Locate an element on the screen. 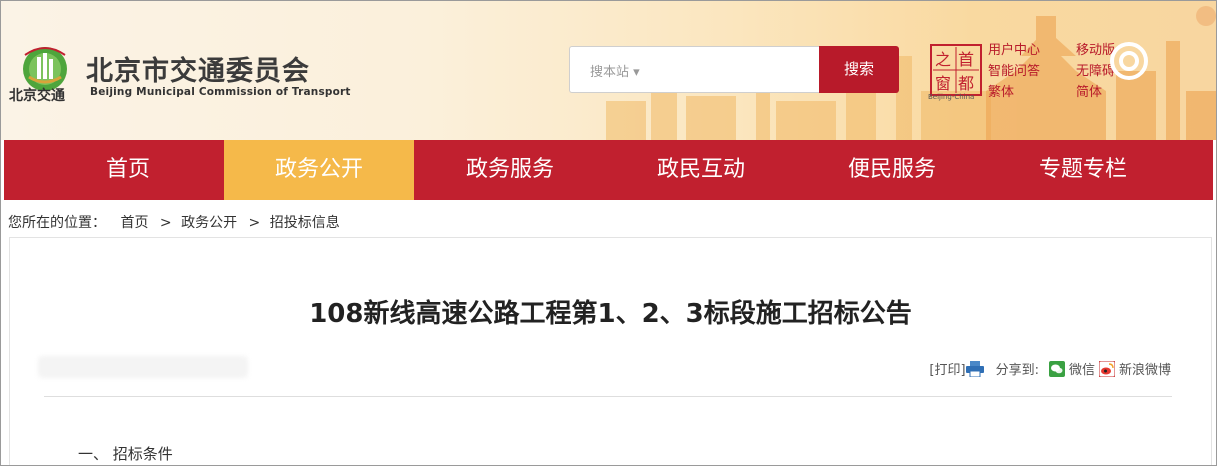 Image resolution: width=1217 pixels, height=466 pixels. seal-char-2: 都 is located at coordinates (966, 83).